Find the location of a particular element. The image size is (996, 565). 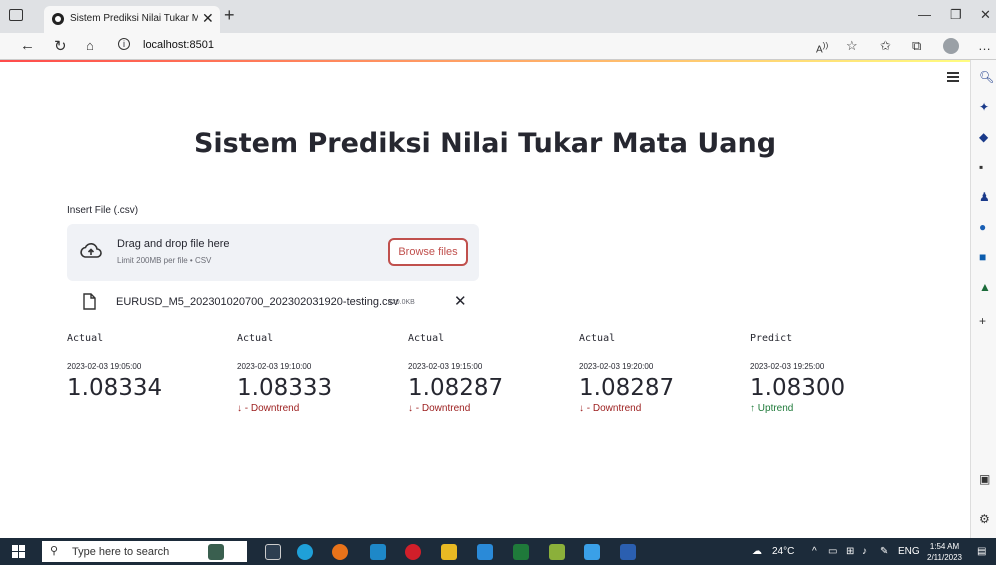

vscode-app-icon is located at coordinates (485, 552).